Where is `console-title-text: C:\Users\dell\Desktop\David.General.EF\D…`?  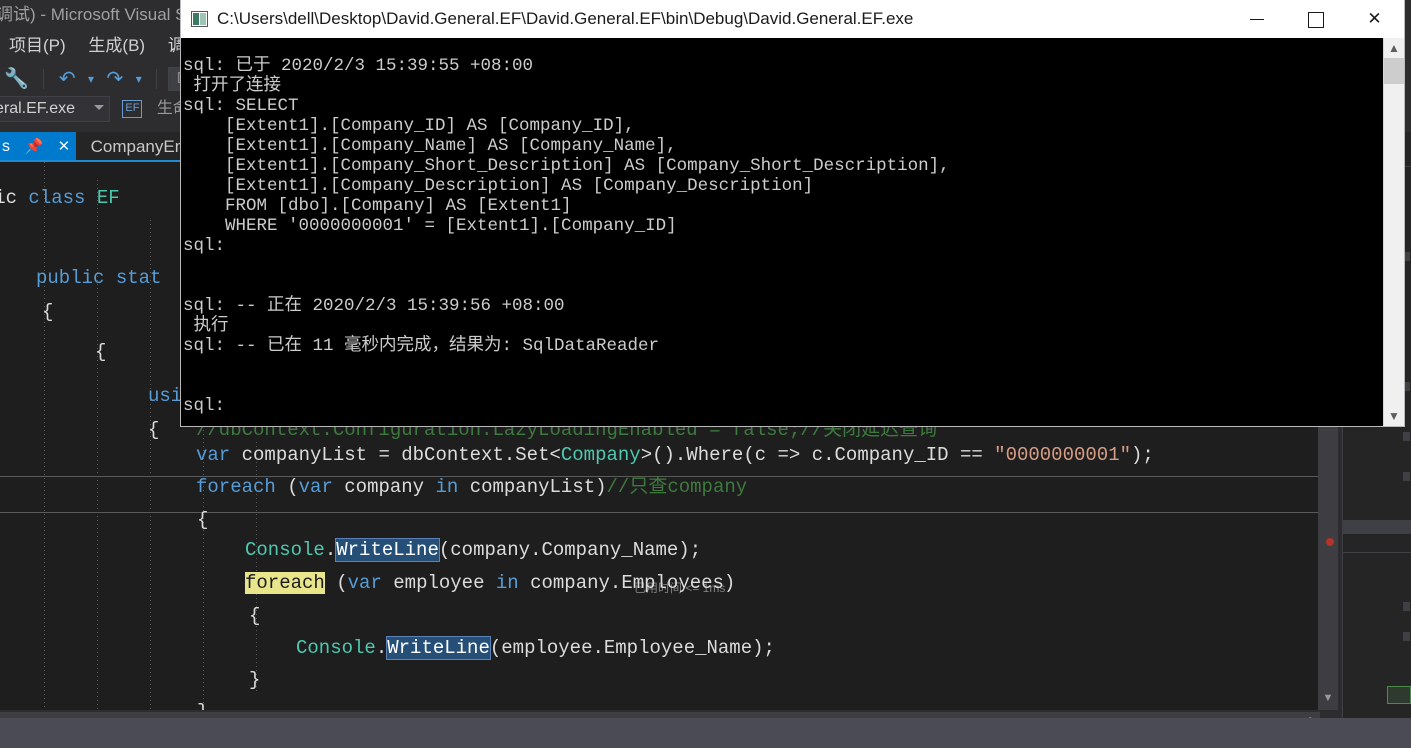
console-title-text: C:\Users\dell\Desktop\David.General.EF\D… is located at coordinates (565, 18).